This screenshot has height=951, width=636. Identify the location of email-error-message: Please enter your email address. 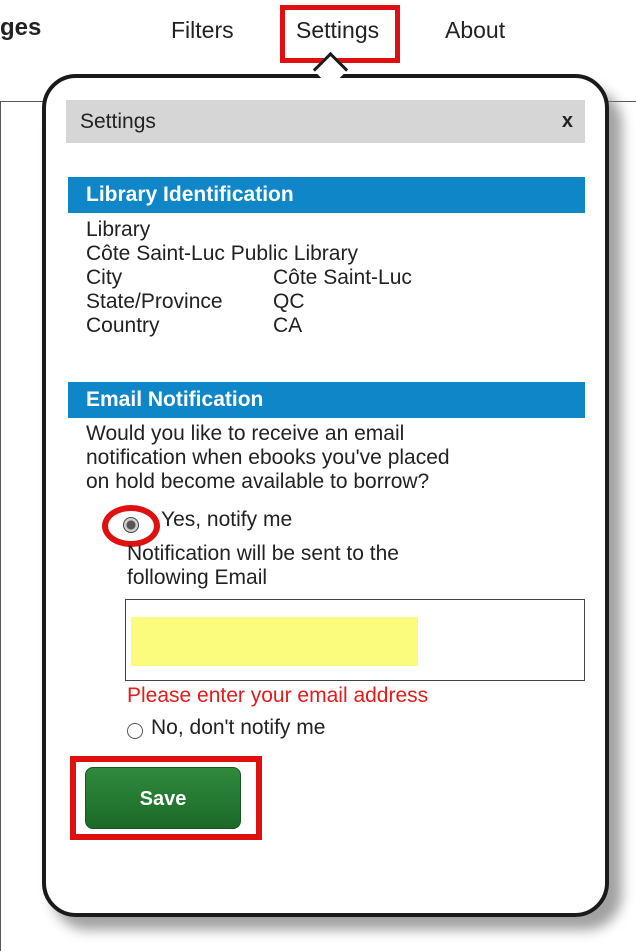
(278, 695).